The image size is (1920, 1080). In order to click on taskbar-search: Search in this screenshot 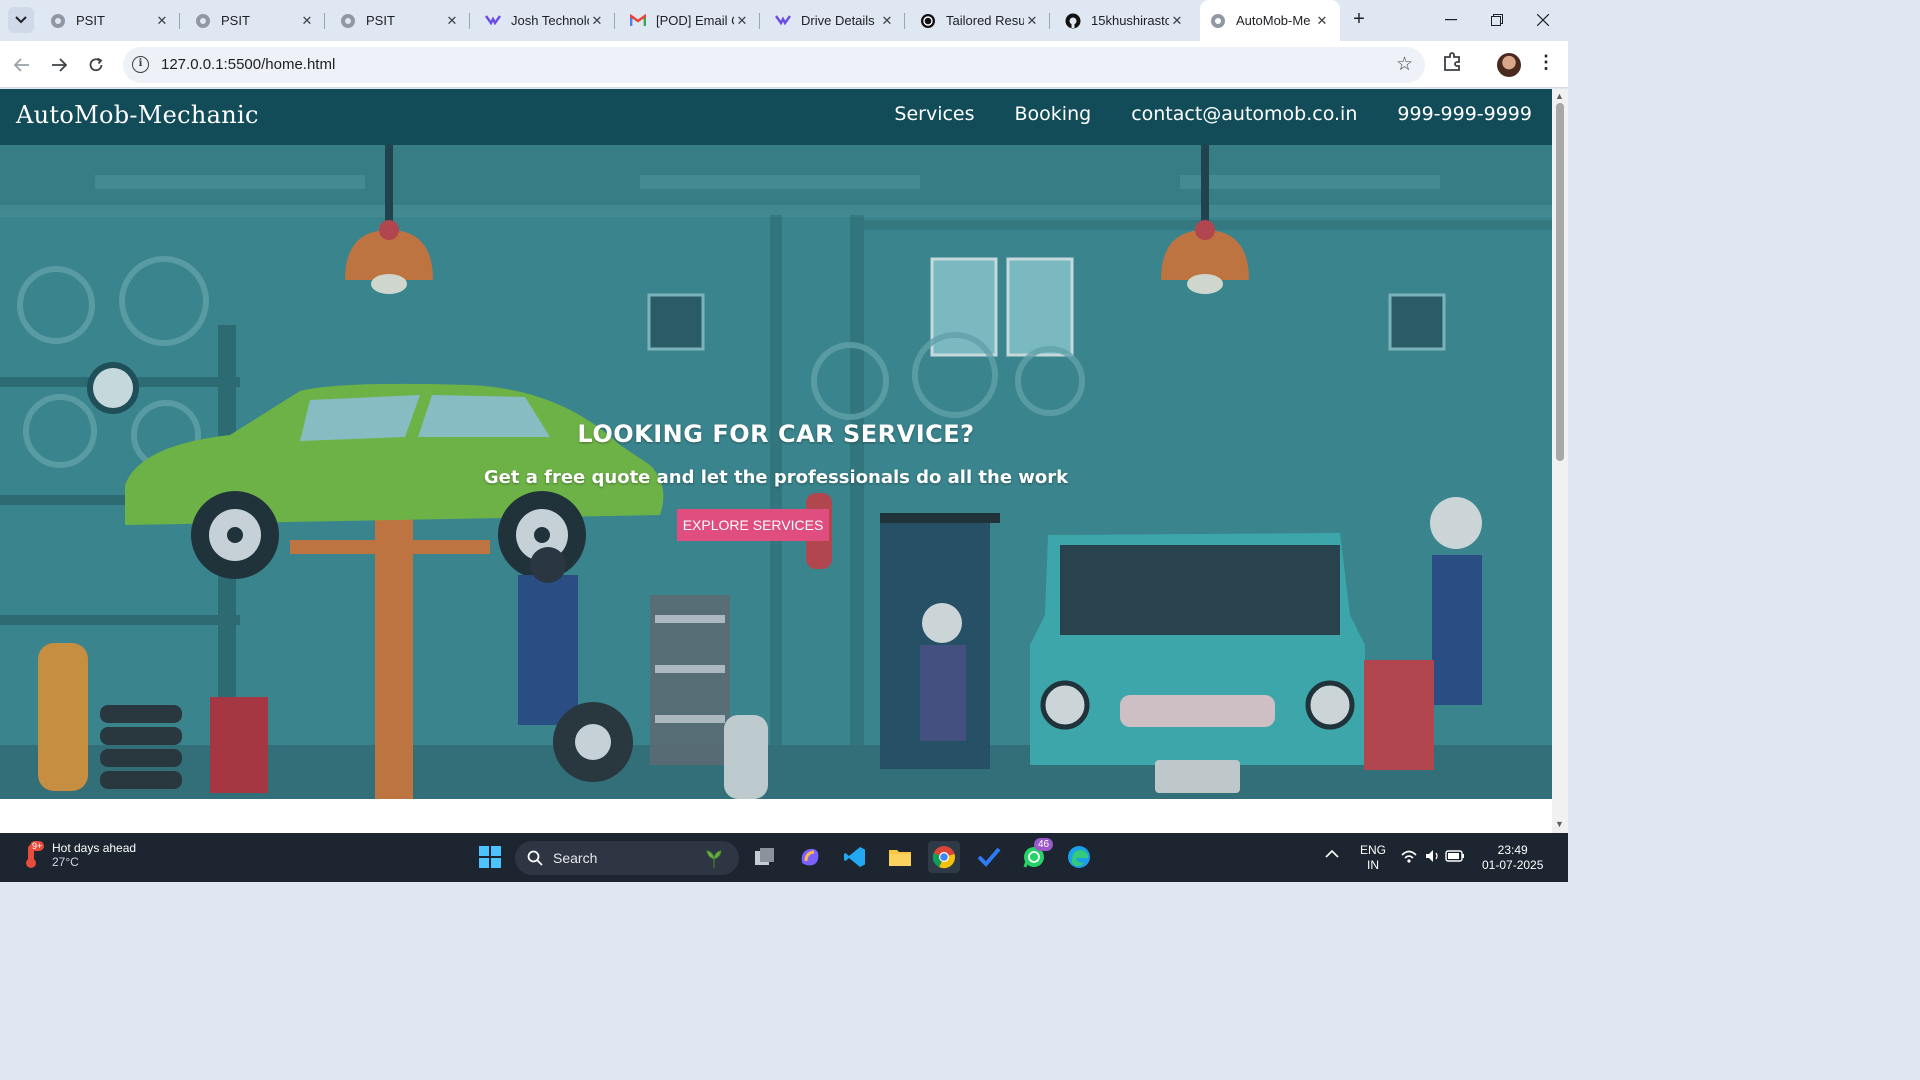, I will do `click(627, 858)`.